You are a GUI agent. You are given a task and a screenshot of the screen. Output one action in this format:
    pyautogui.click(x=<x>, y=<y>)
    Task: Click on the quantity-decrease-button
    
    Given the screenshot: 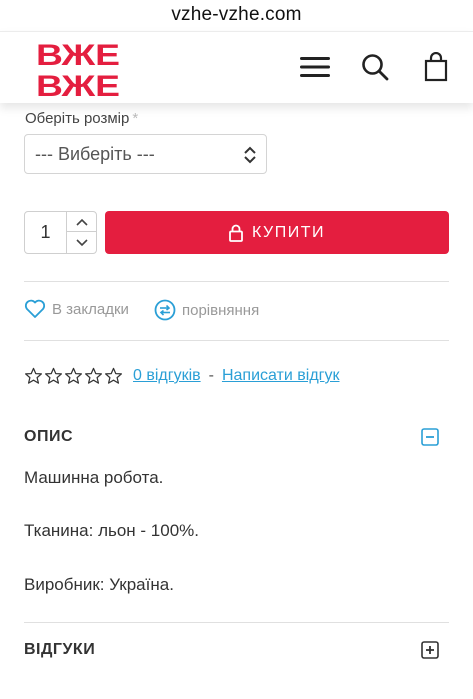 What is the action you would take?
    pyautogui.click(x=81, y=242)
    